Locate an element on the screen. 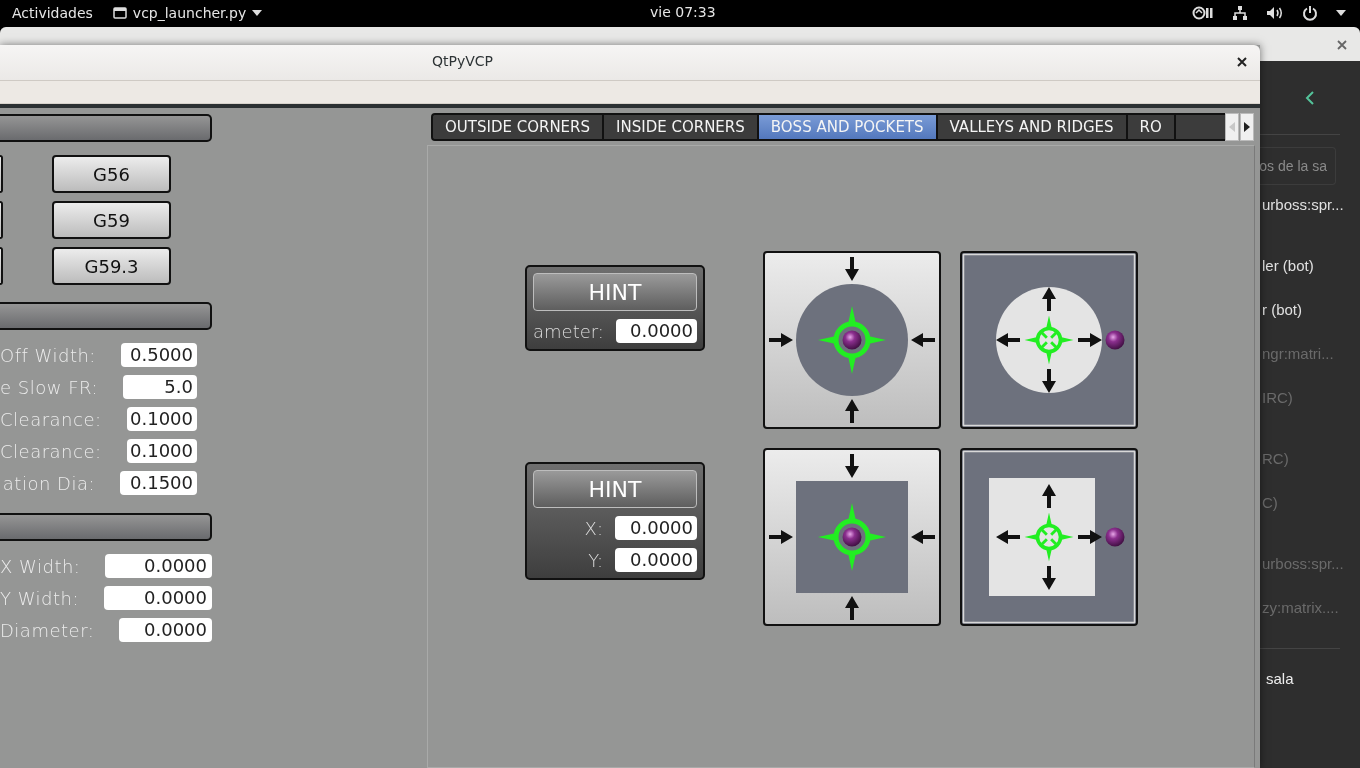 This screenshot has height=768, width=1360. field-label: Off Width: is located at coordinates (48, 355).